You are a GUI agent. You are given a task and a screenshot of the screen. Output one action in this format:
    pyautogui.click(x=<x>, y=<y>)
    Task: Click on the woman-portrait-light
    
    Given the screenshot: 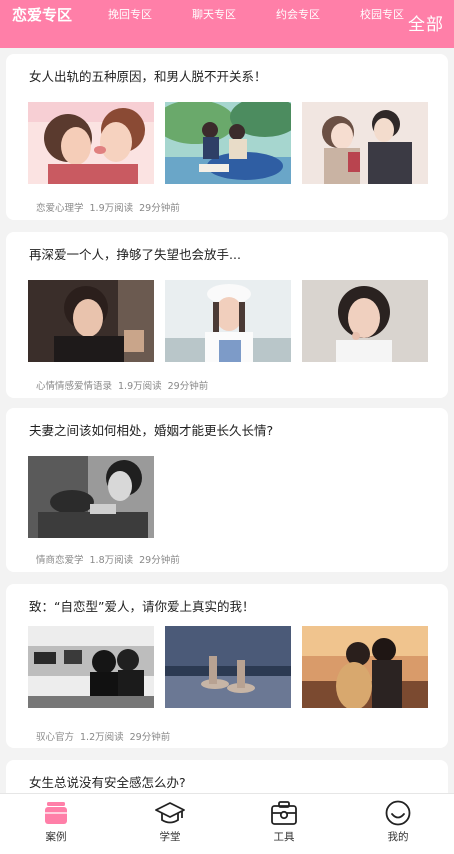 What is the action you would take?
    pyautogui.click(x=365, y=321)
    